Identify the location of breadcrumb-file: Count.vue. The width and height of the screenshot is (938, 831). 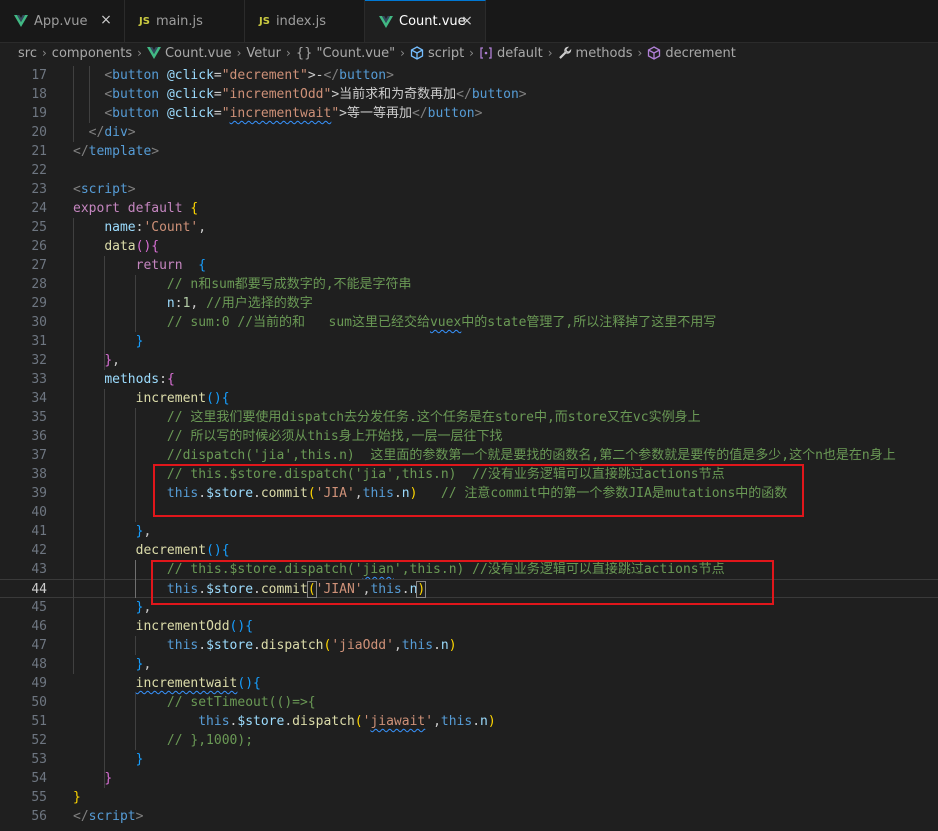
(198, 53).